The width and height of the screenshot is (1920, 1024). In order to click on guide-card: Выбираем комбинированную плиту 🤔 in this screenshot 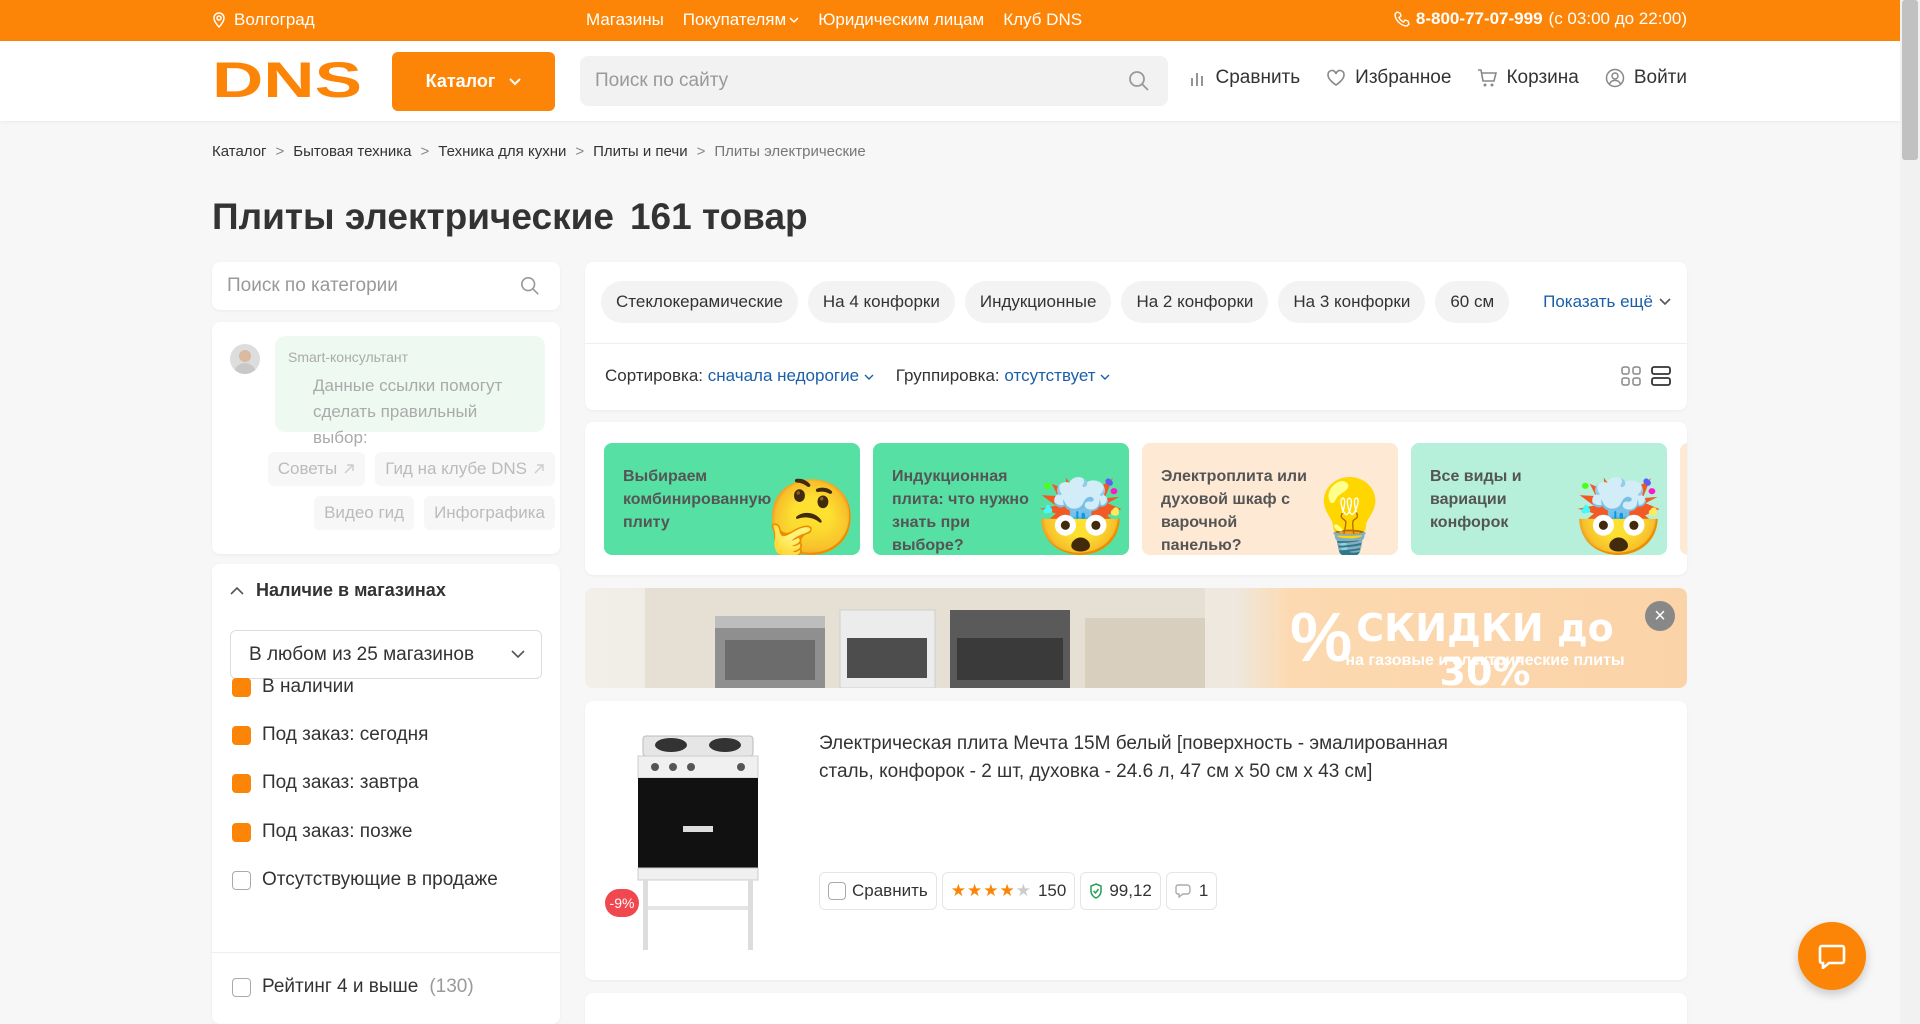, I will do `click(732, 499)`.